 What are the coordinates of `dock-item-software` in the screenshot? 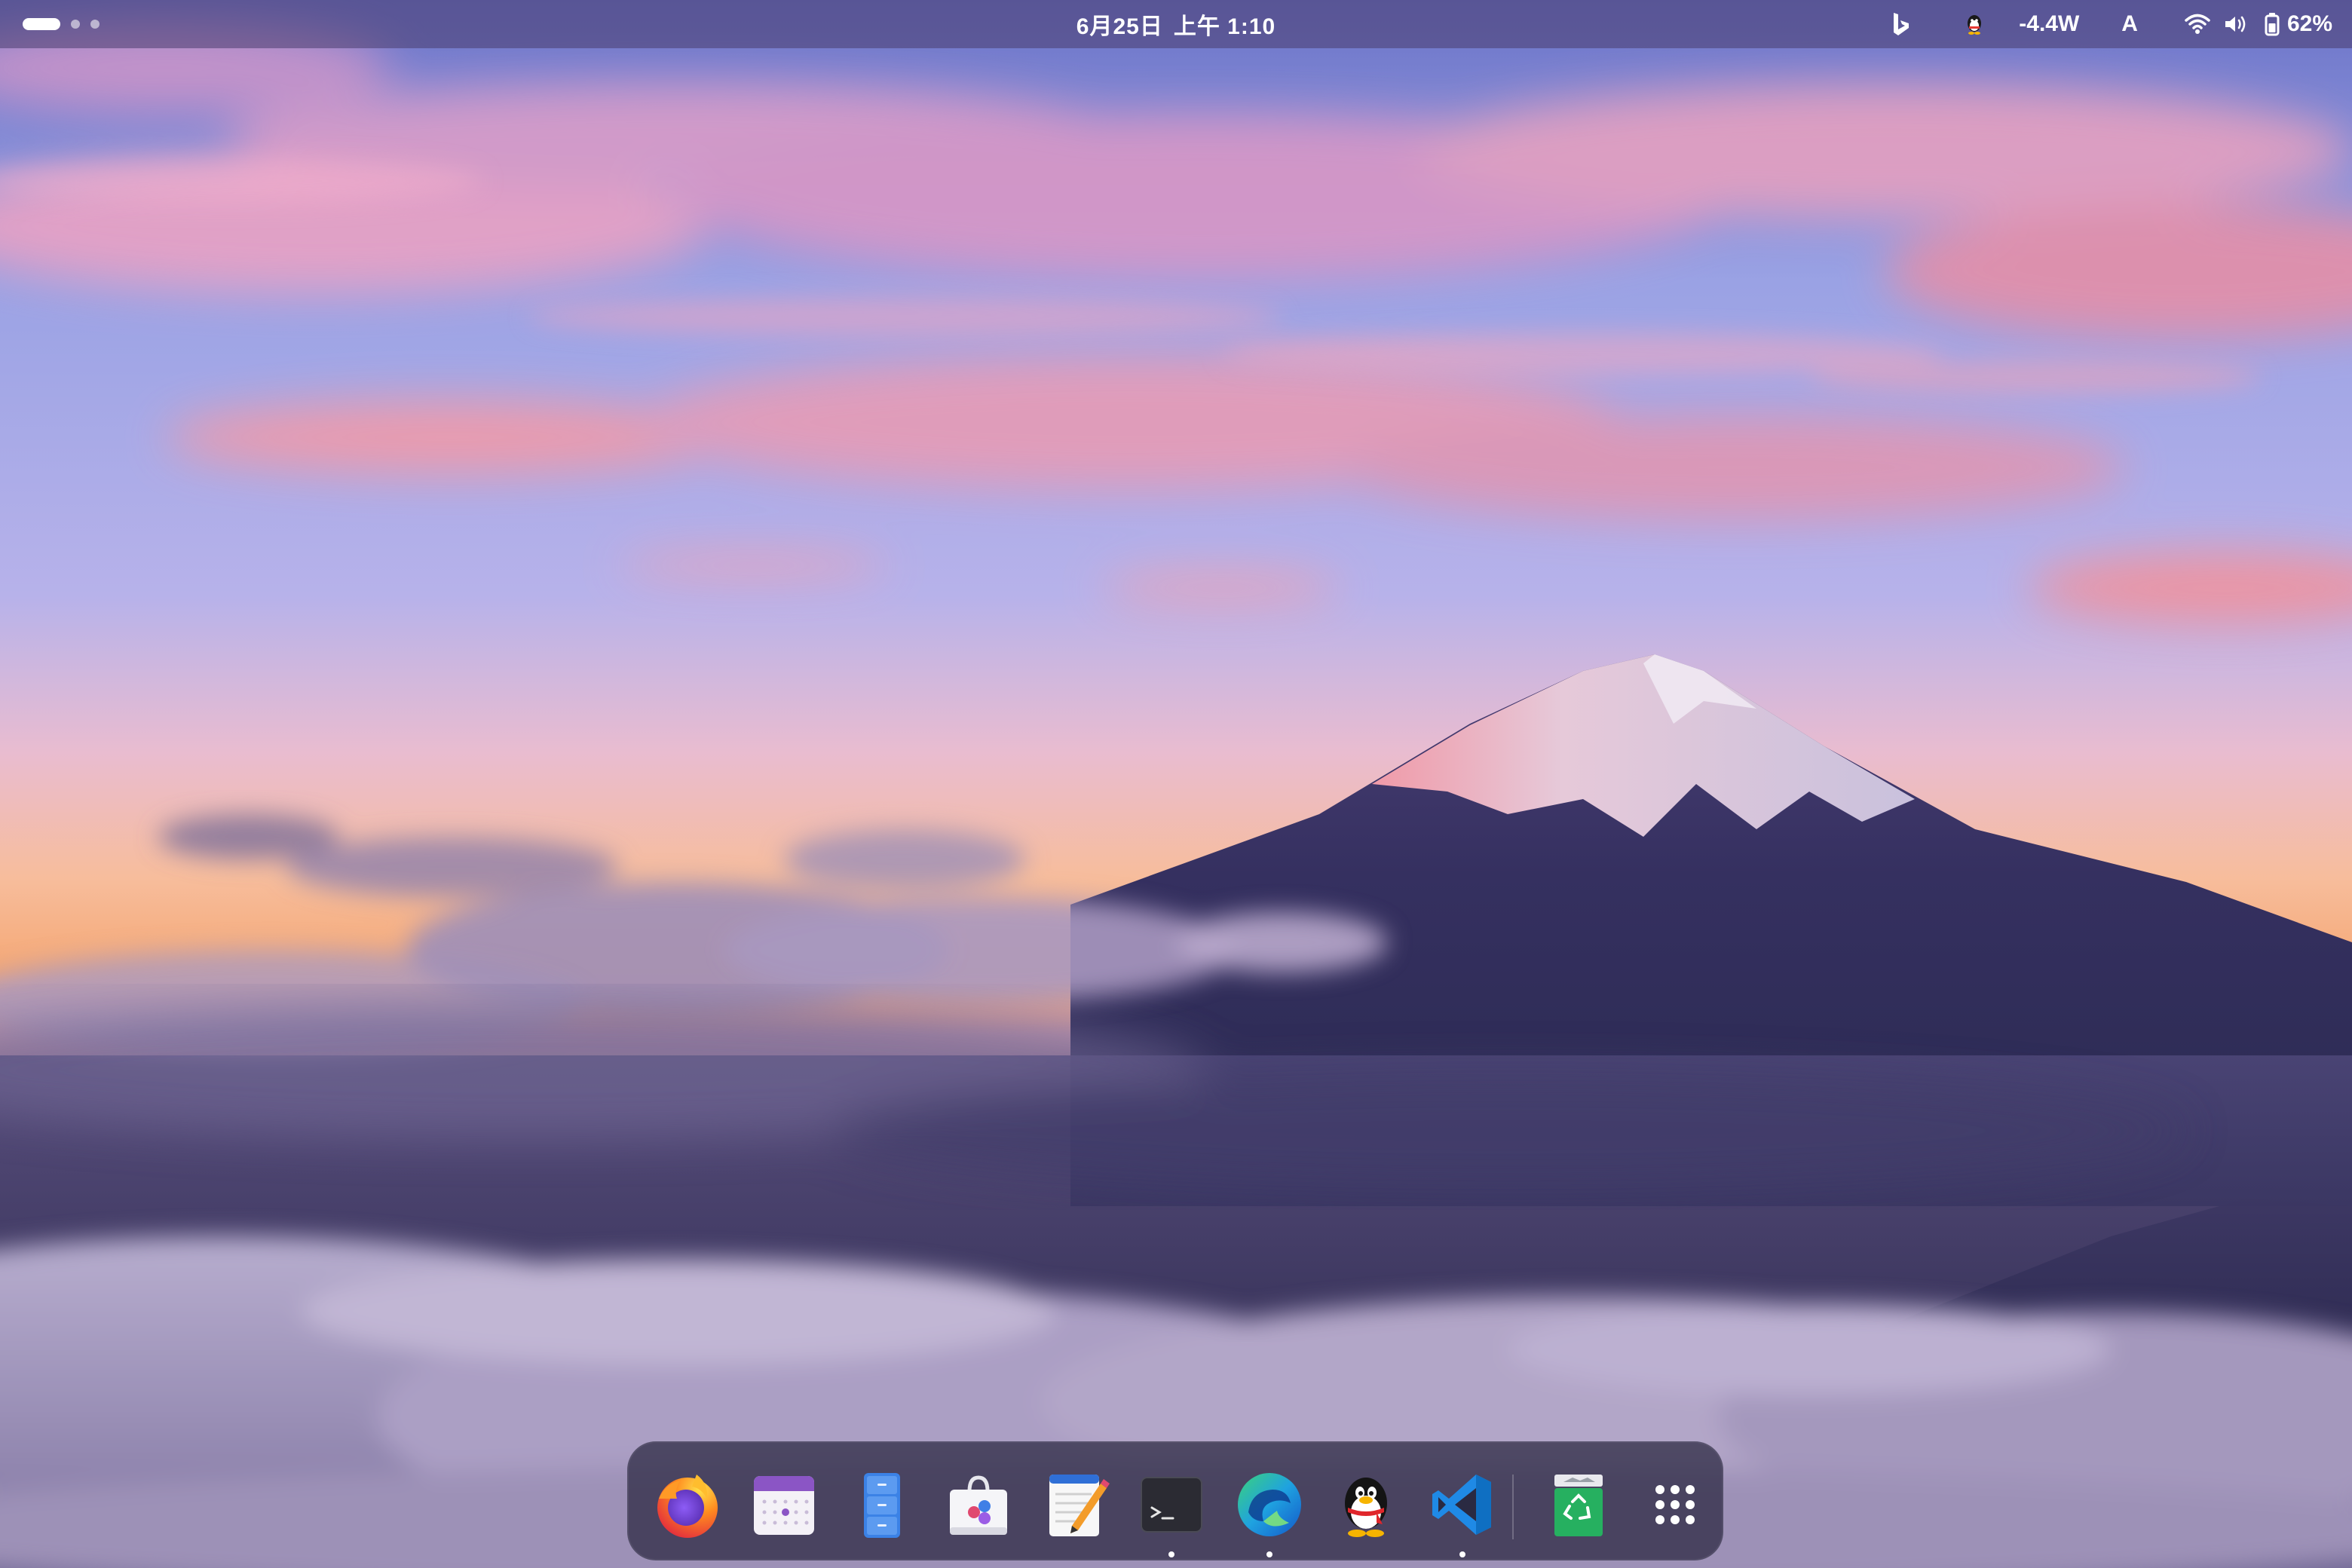 It's located at (978, 1504).